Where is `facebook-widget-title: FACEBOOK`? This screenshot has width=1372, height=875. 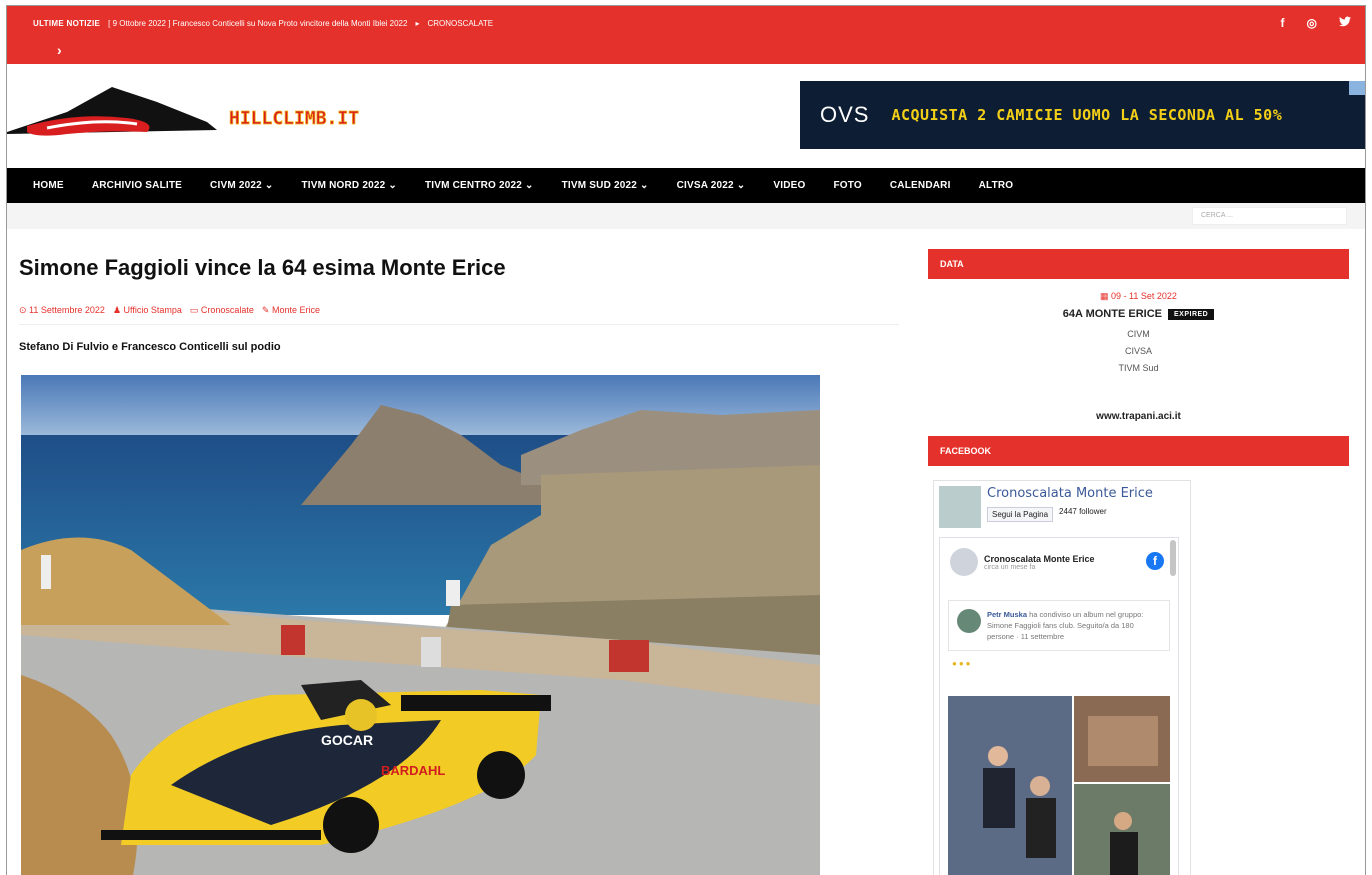
facebook-widget-title: FACEBOOK is located at coordinates (1138, 451).